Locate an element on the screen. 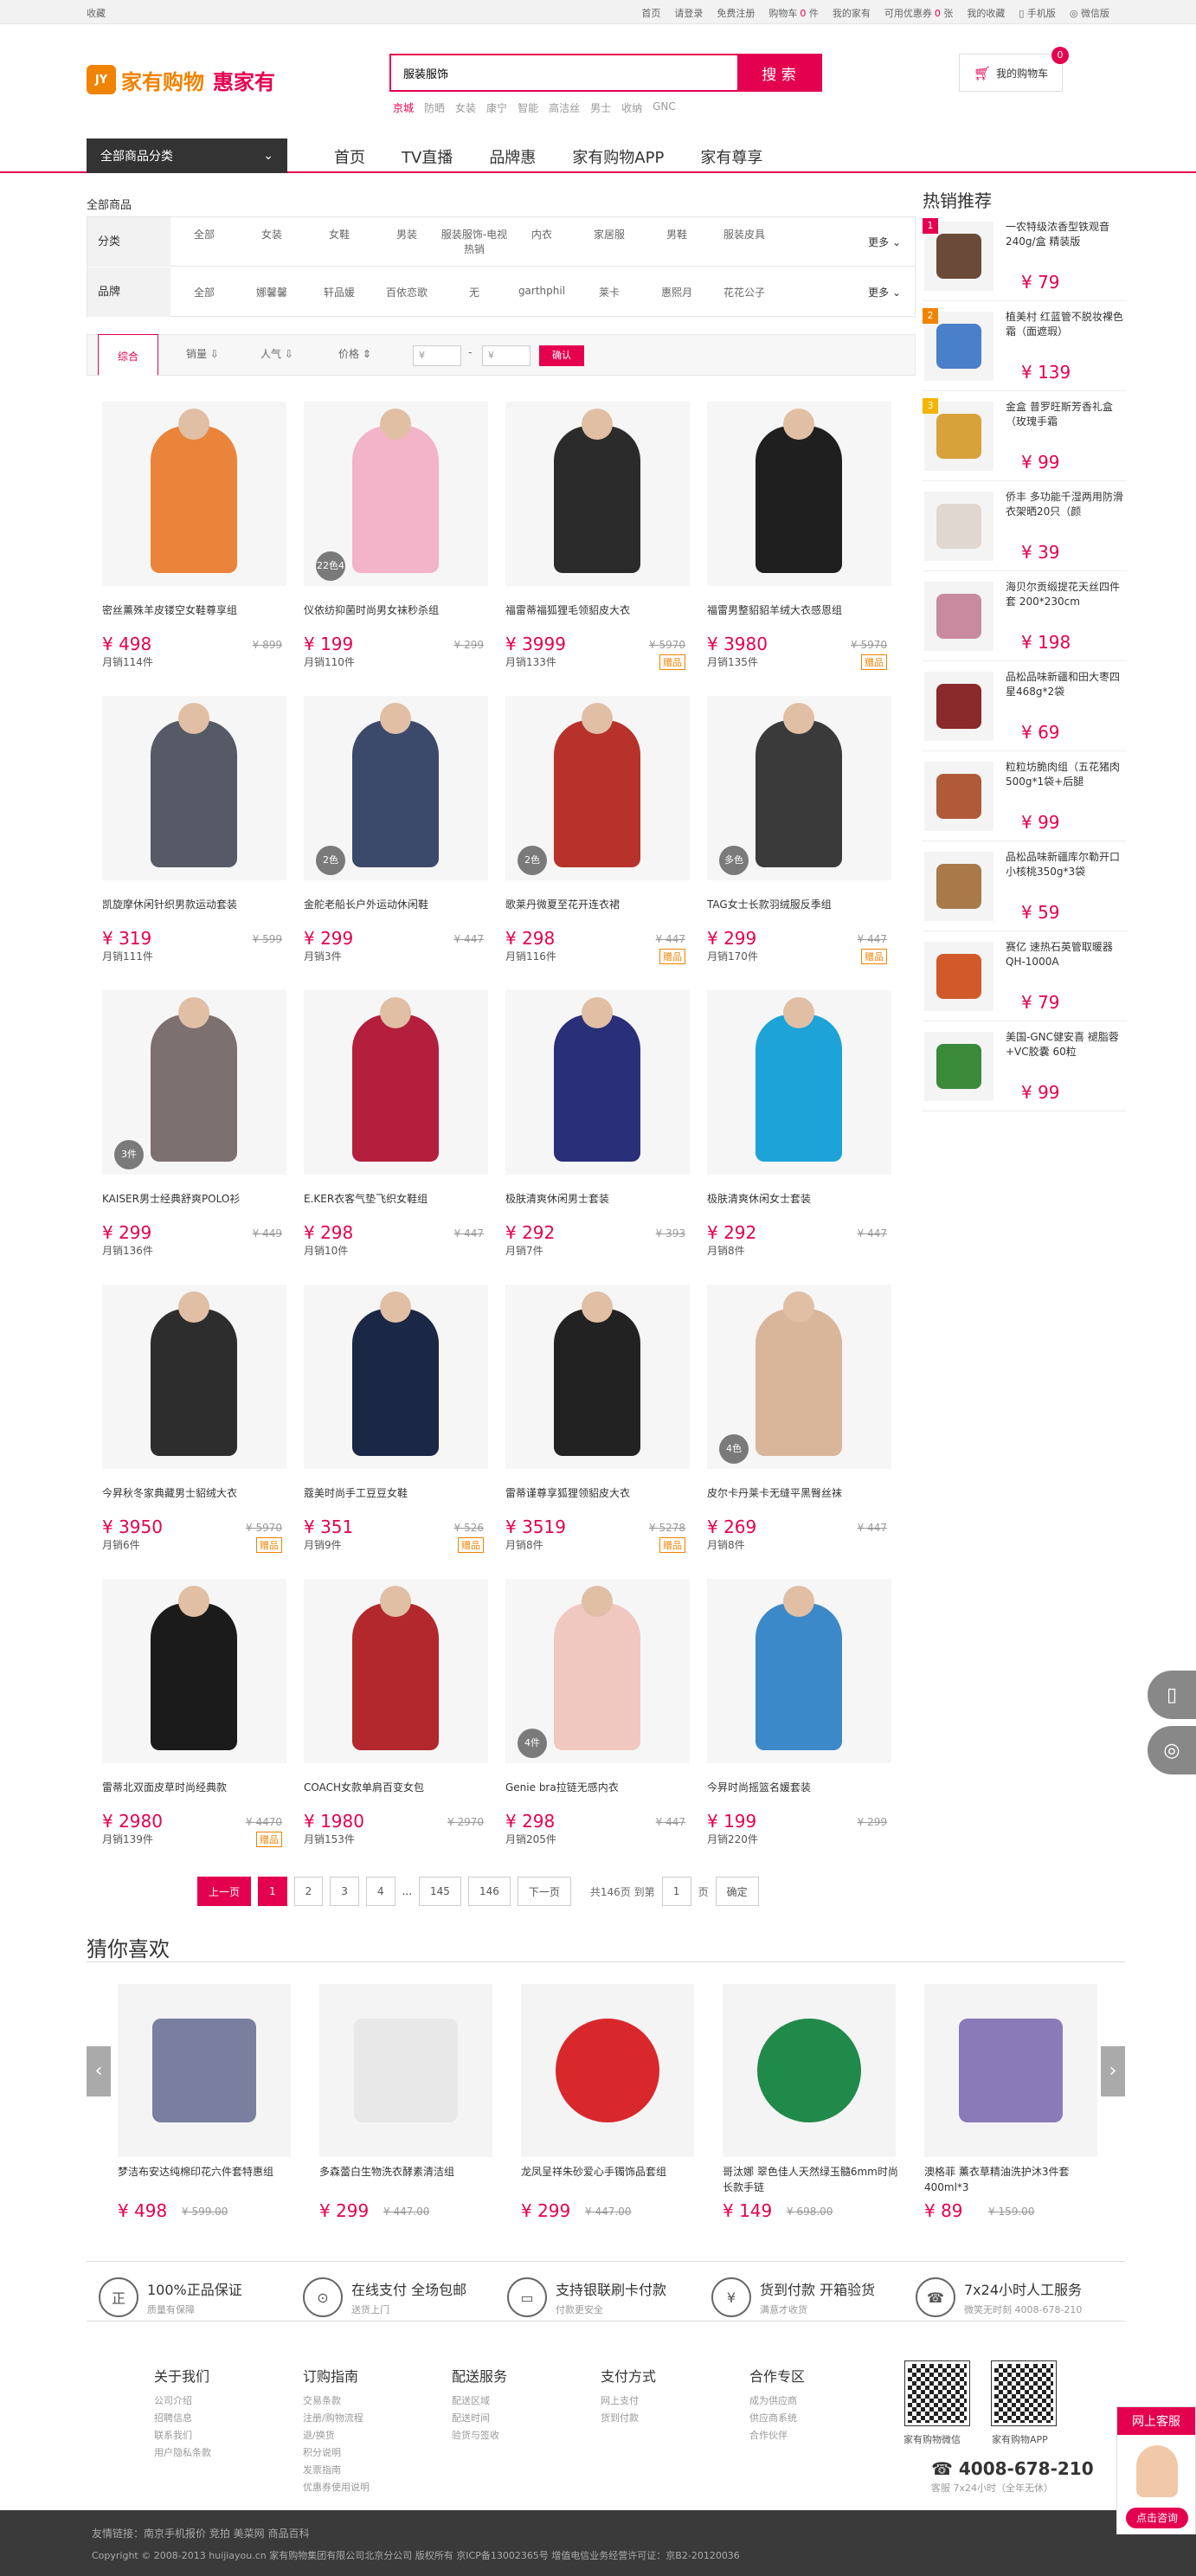 The image size is (1196, 2576). product-card: 蔻美时尚手工豆豆女鞋 ¥ 351 ¥ 526 月销9件 赠品 is located at coordinates (391, 1427).